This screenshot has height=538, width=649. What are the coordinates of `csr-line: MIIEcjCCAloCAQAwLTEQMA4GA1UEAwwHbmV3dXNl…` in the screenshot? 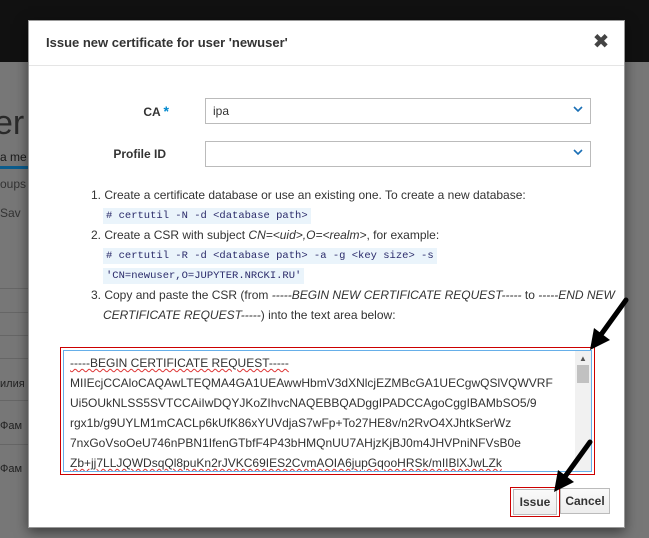 It's located at (311, 383).